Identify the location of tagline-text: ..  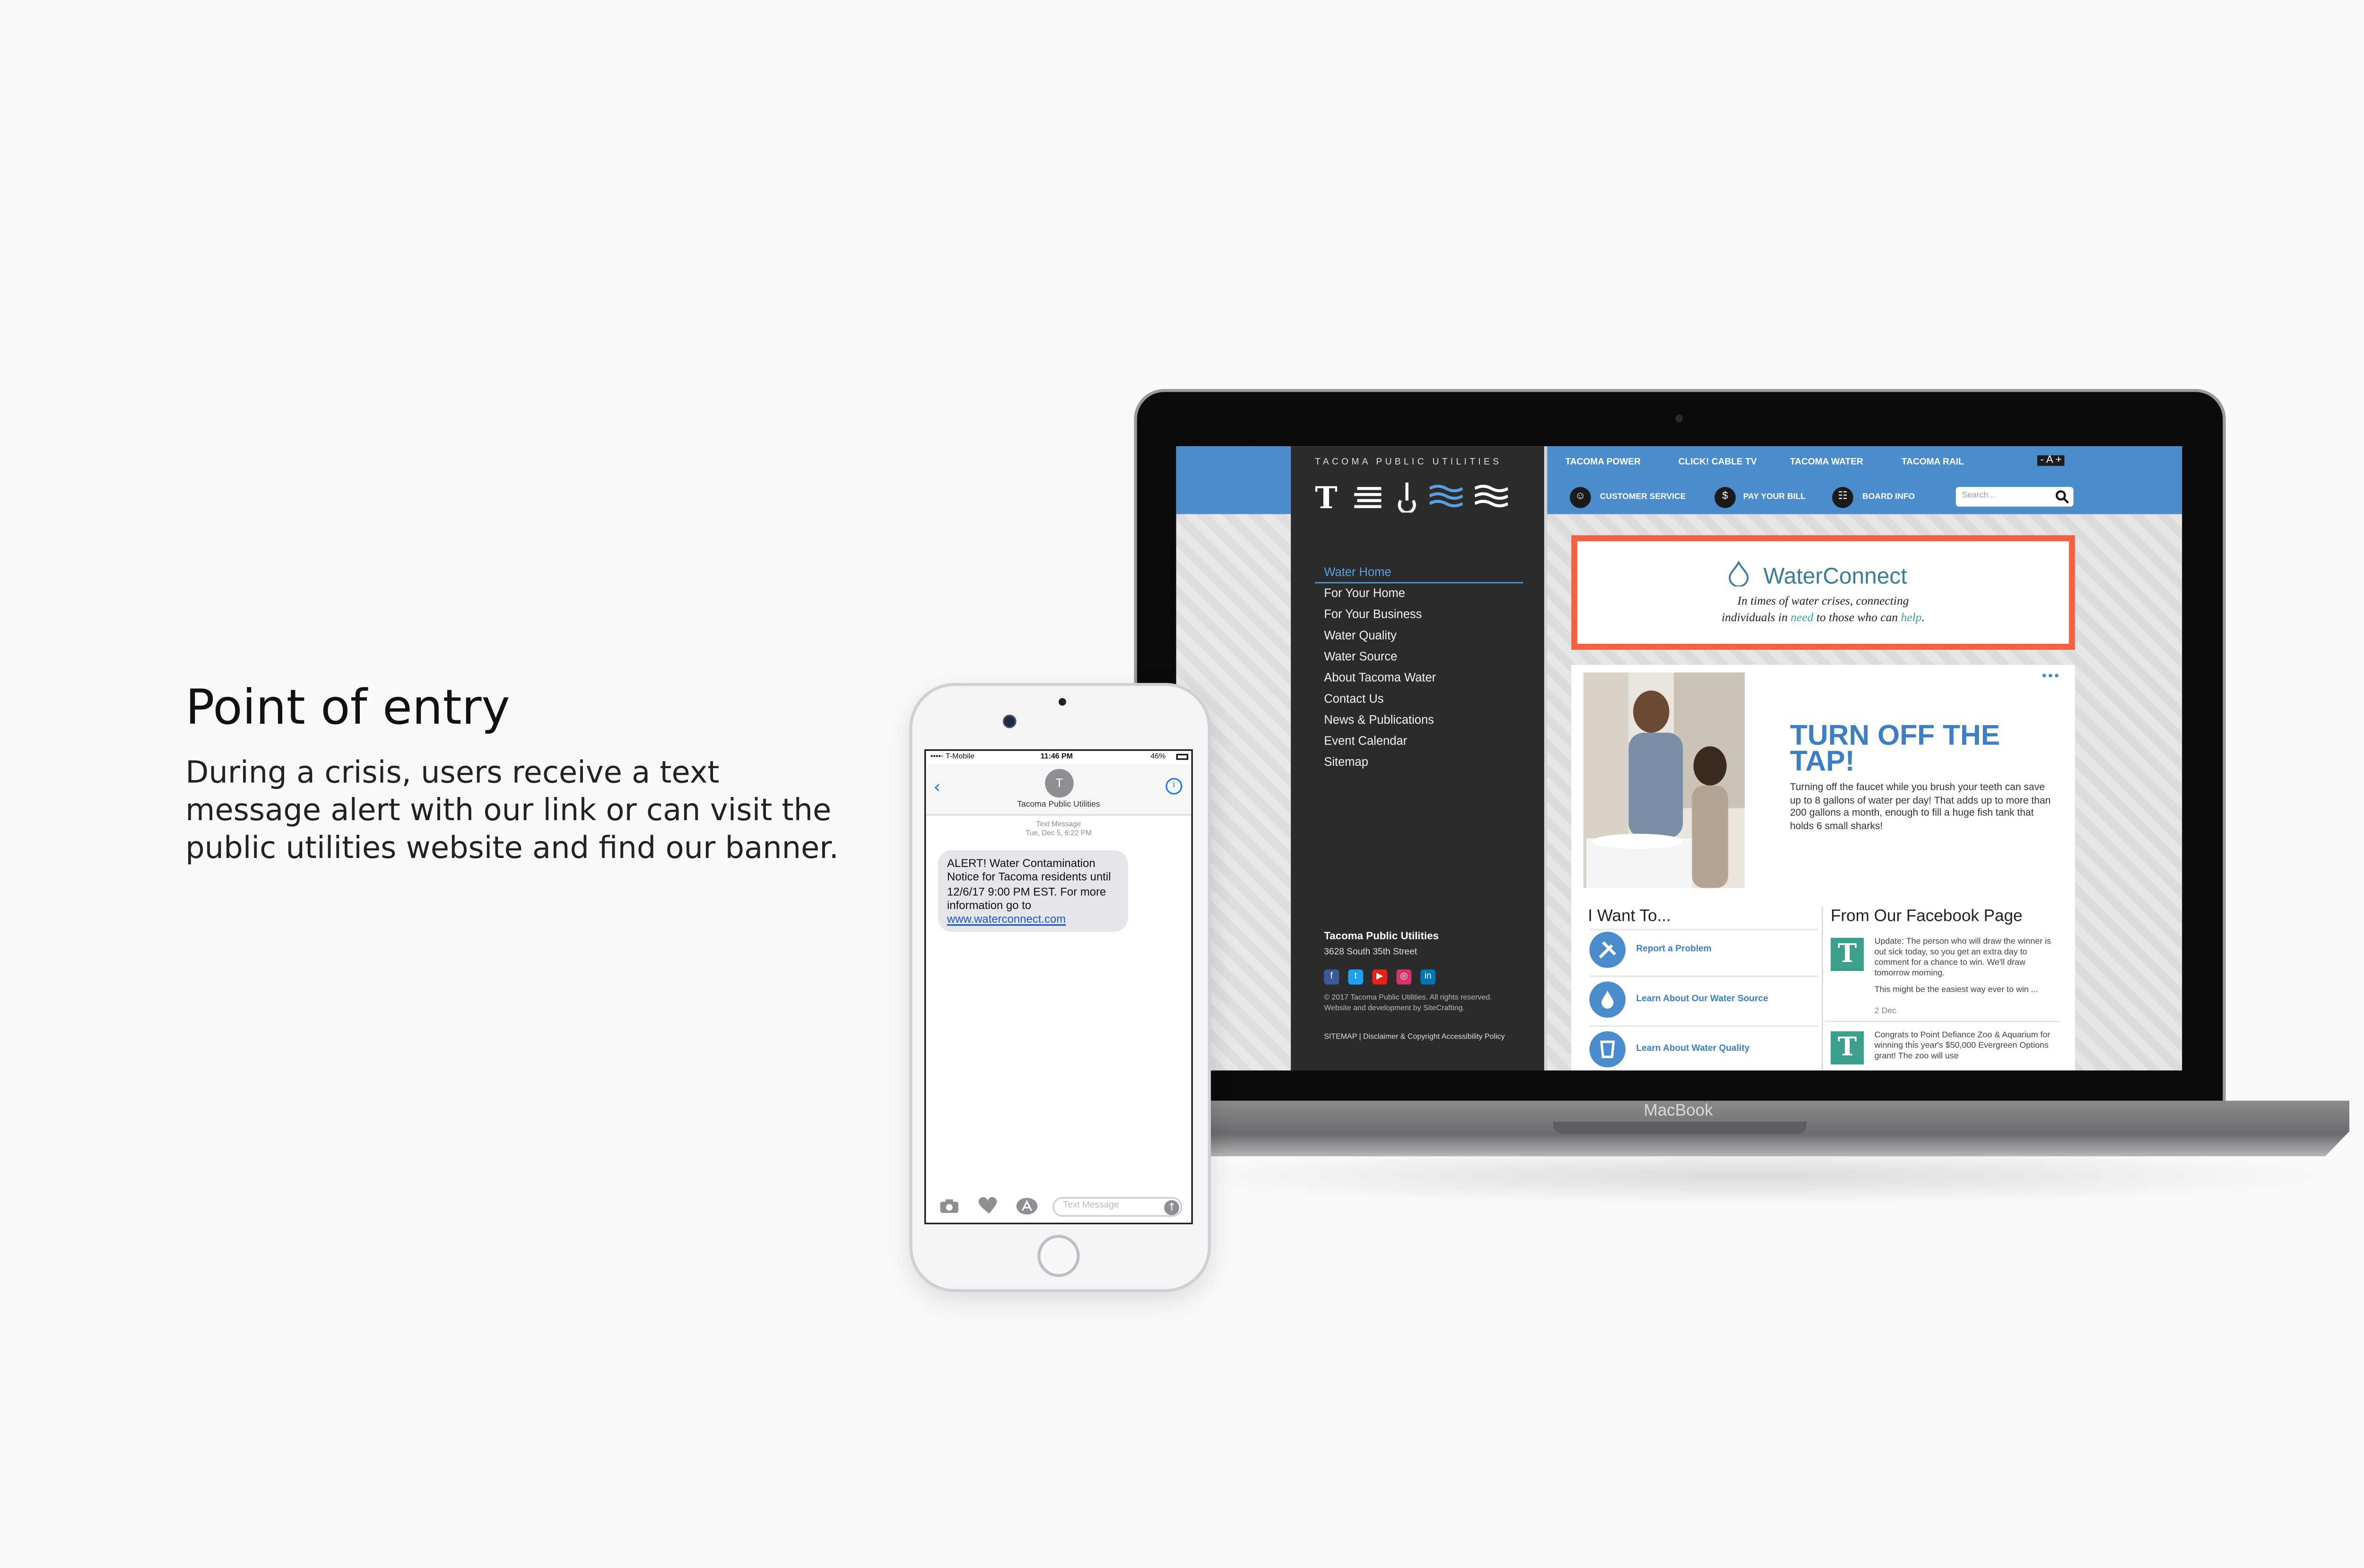
(1923, 617).